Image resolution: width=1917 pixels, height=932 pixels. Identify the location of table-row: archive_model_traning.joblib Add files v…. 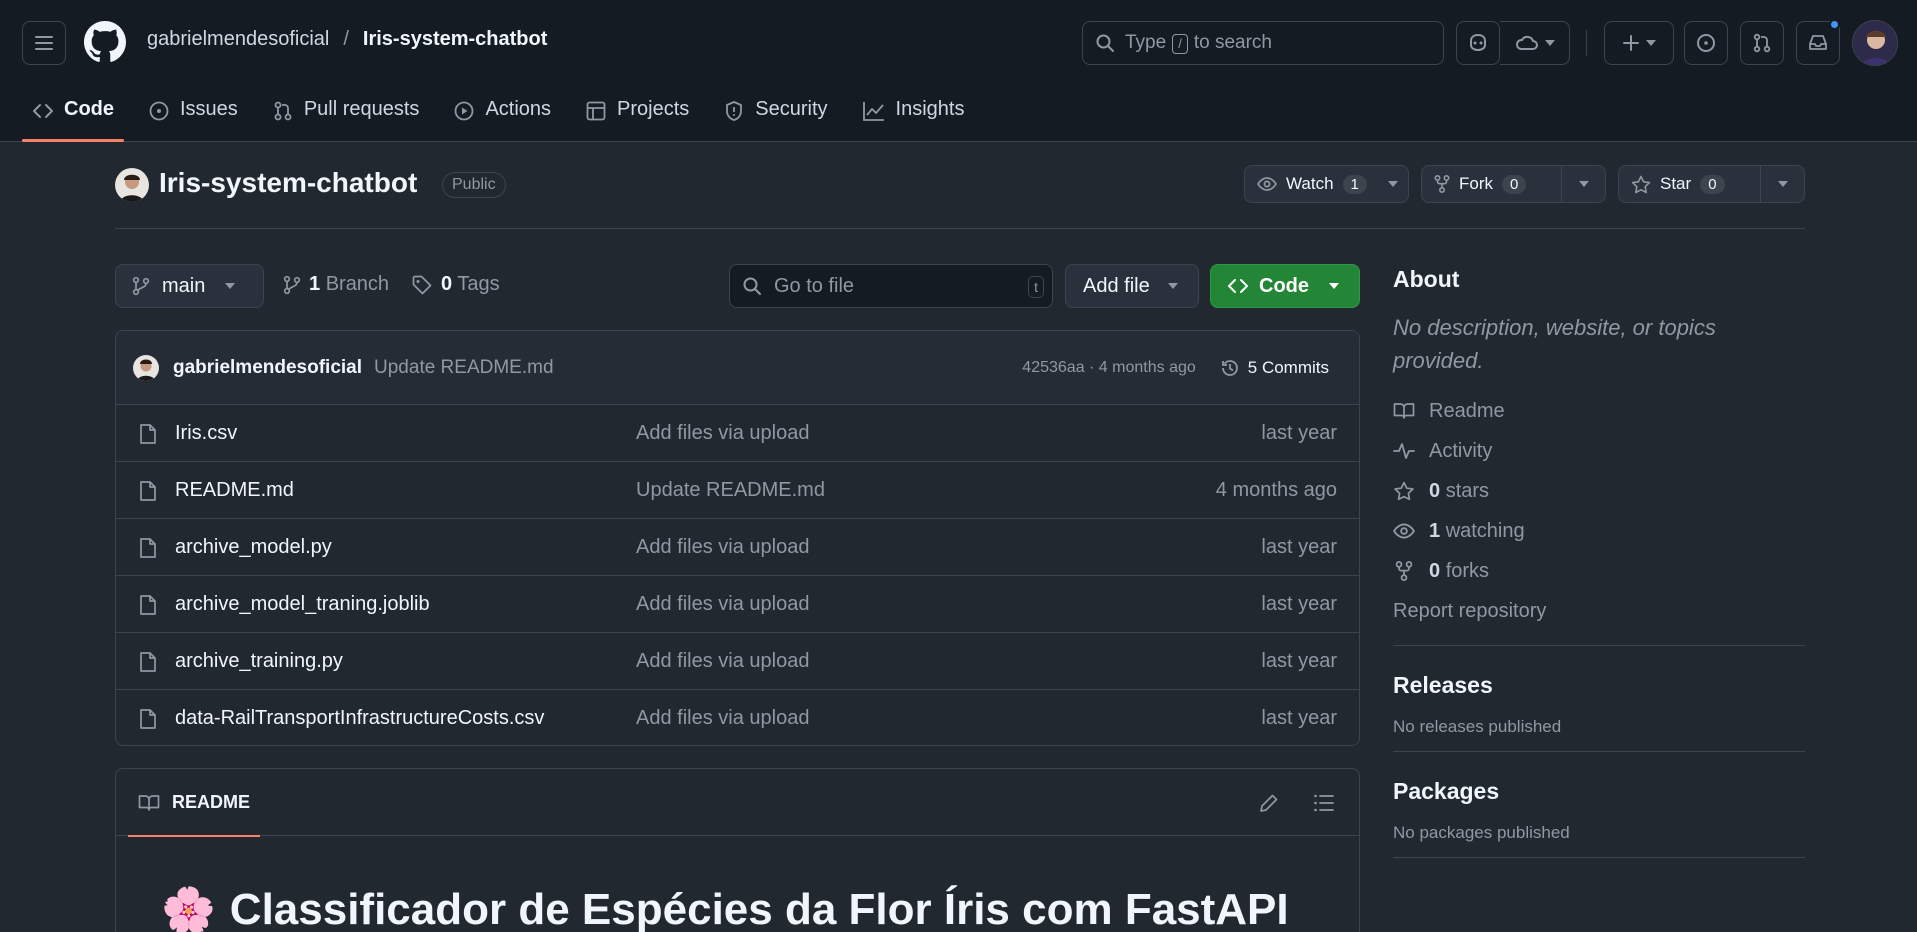
(737, 604).